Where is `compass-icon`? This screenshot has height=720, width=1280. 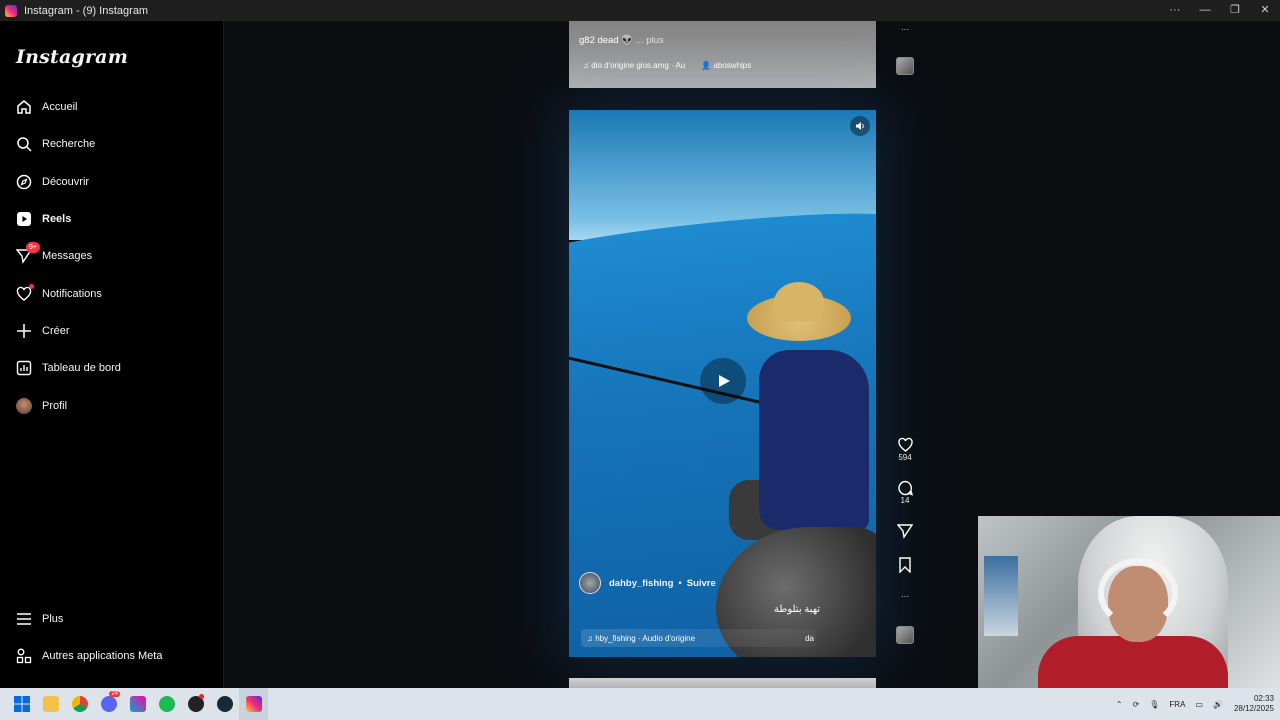
compass-icon is located at coordinates (24, 182).